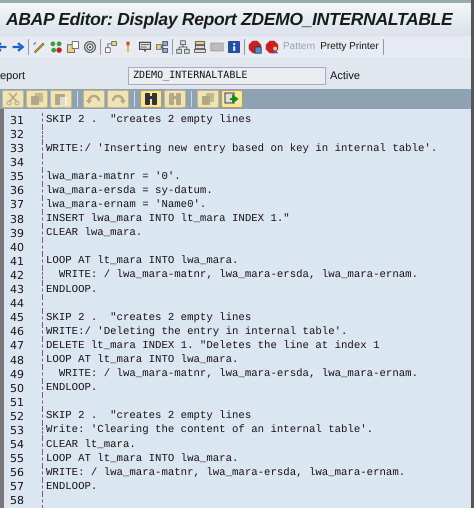 The height and width of the screenshot is (508, 474). I want to click on undo-icon, so click(94, 99).